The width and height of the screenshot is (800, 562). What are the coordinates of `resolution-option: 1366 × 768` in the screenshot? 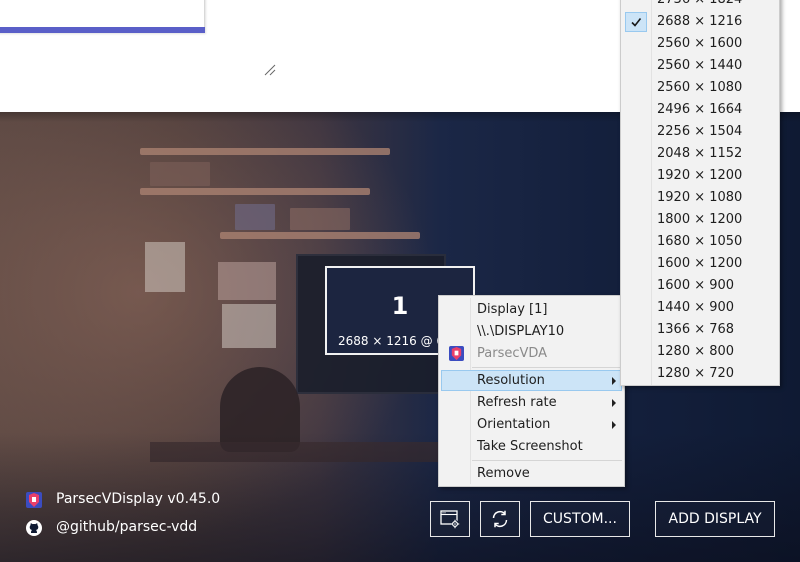 It's located at (700, 330).